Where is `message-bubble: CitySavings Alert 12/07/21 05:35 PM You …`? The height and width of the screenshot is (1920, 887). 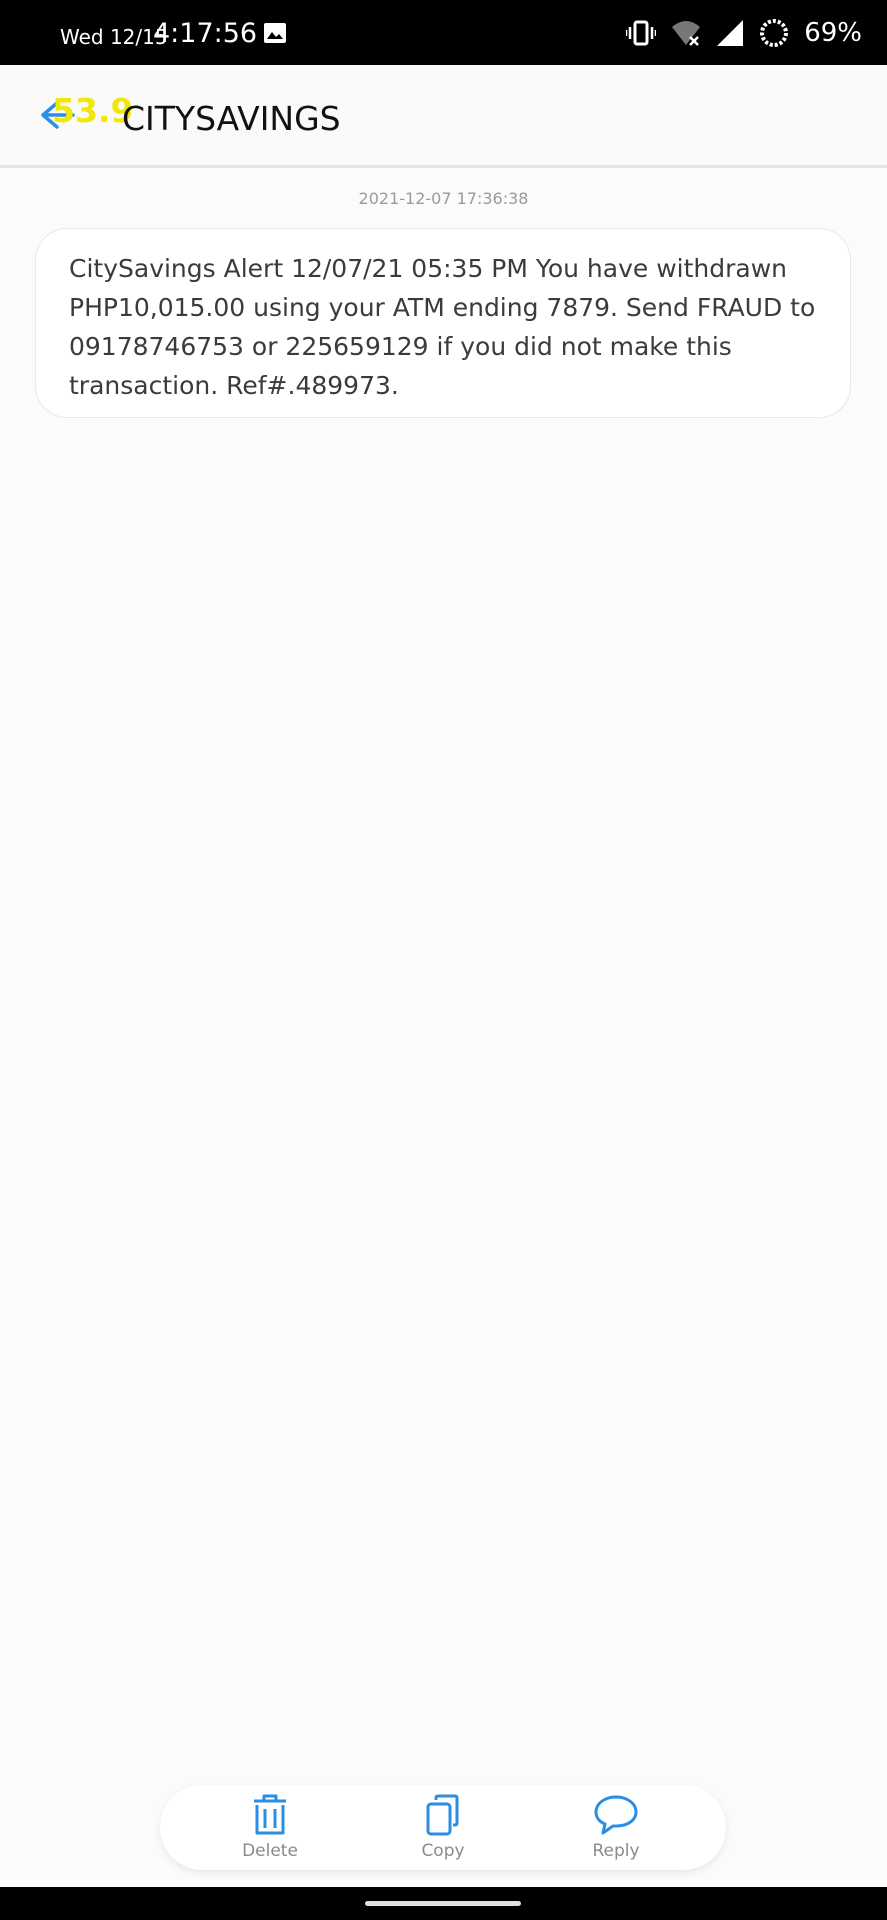
message-bubble: CitySavings Alert 12/07/21 05:35 PM You … is located at coordinates (443, 323).